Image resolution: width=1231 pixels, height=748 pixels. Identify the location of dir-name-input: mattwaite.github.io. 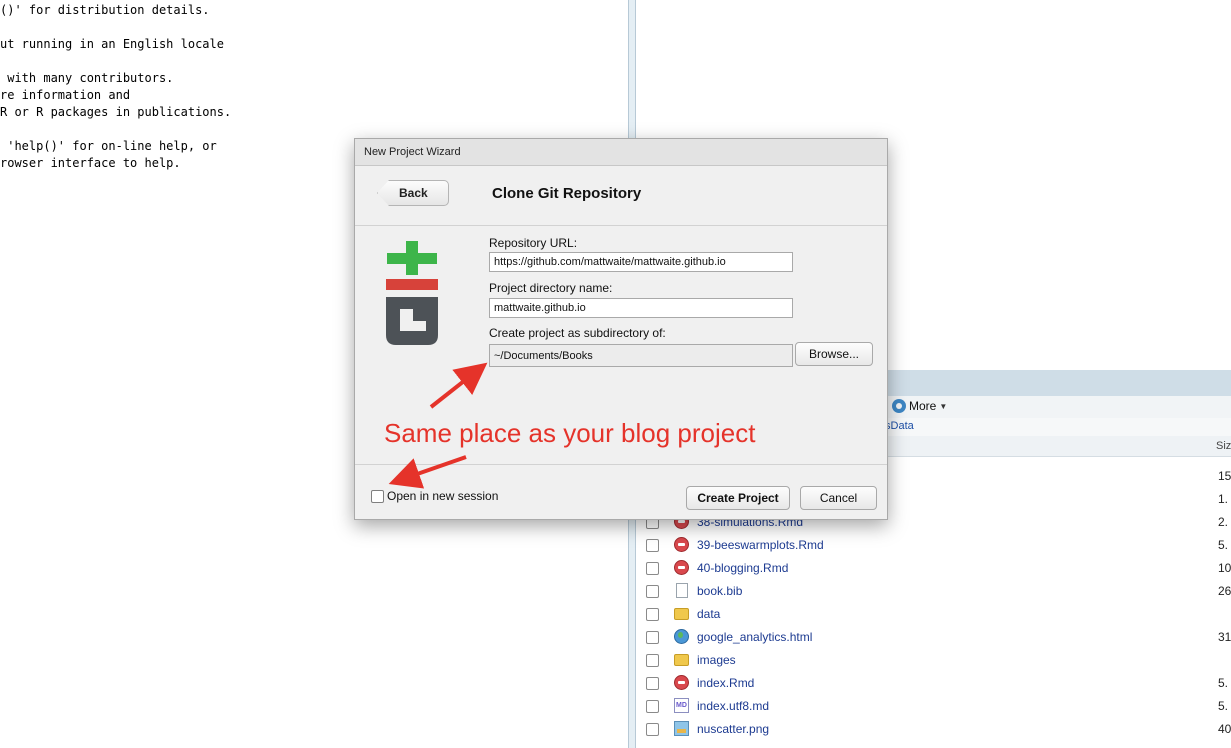
(641, 308).